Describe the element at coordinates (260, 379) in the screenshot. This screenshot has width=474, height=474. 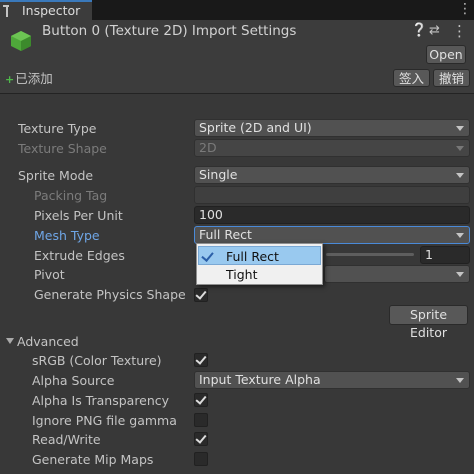
I see `alpha-source-value: Input Texture Alpha` at that location.